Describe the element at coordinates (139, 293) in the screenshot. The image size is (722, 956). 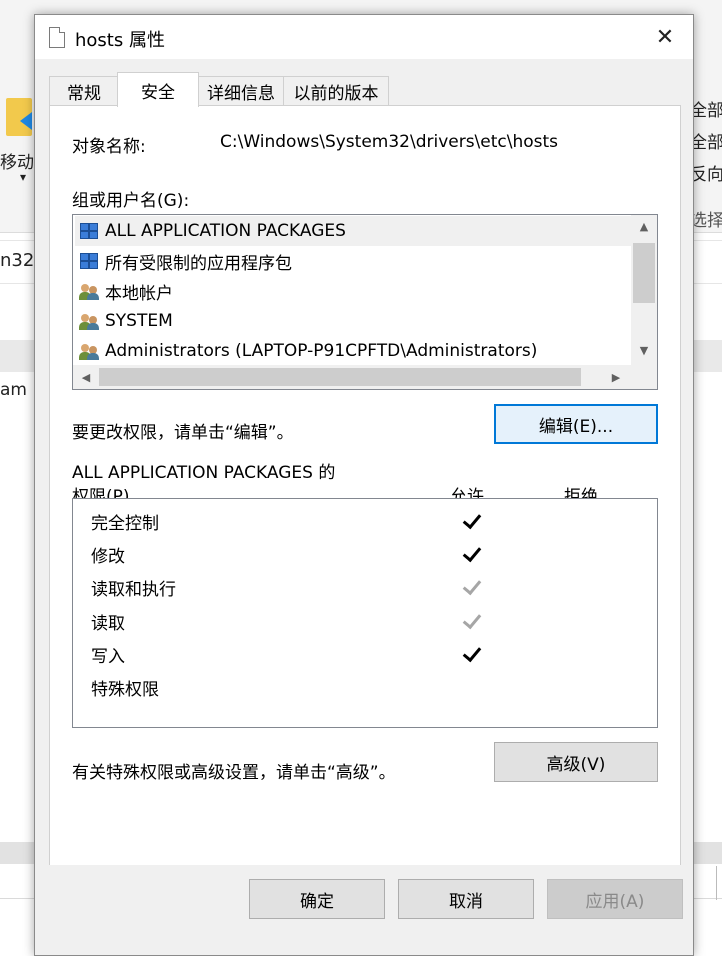
I see `user-name: 本地帐户` at that location.